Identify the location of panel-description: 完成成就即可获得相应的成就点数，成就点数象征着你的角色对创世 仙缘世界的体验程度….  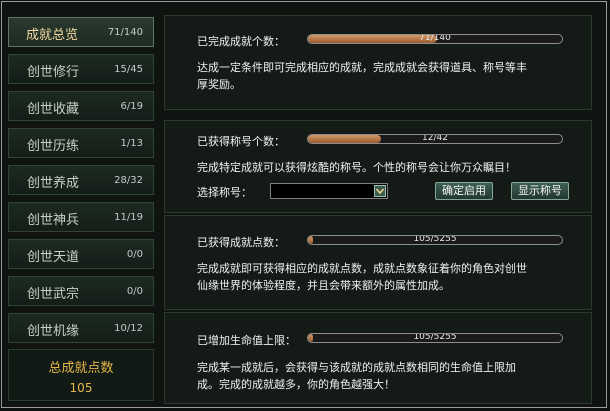
(387, 277).